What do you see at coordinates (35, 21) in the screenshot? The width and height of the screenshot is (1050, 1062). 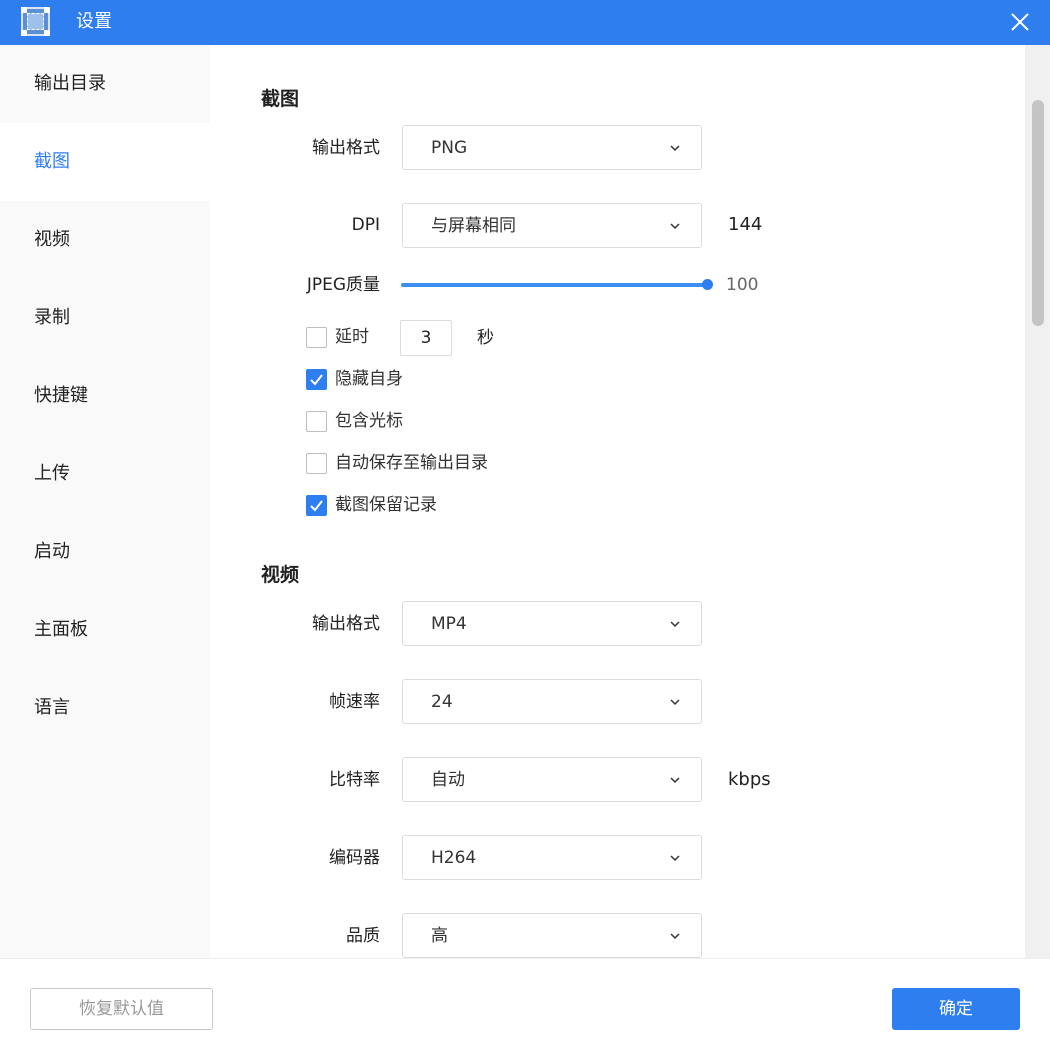 I see `app-icon` at bounding box center [35, 21].